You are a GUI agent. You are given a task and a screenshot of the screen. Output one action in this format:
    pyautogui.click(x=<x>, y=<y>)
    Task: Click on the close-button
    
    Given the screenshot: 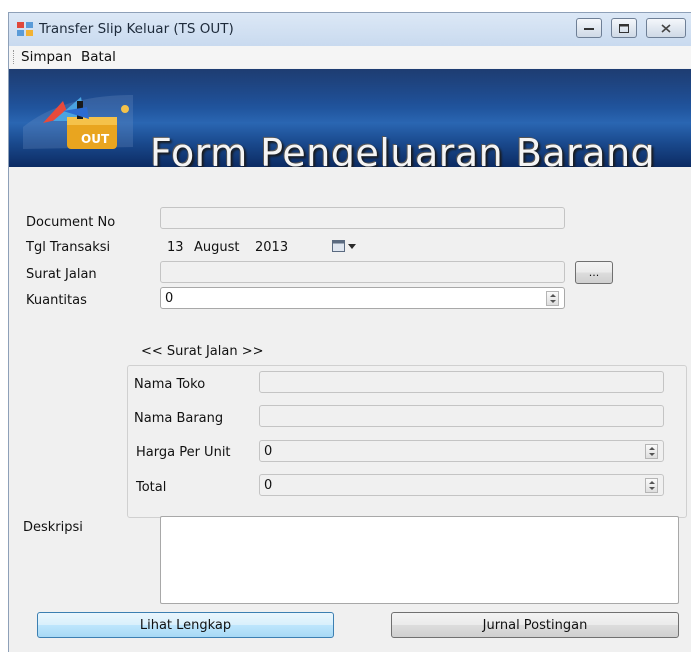 What is the action you would take?
    pyautogui.click(x=666, y=28)
    